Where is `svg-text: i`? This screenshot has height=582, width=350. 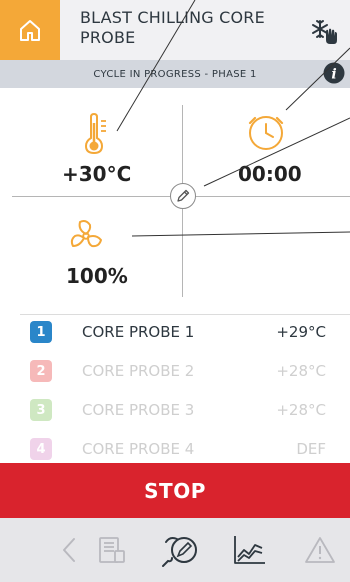
svg-text: i is located at coordinates (333, 75).